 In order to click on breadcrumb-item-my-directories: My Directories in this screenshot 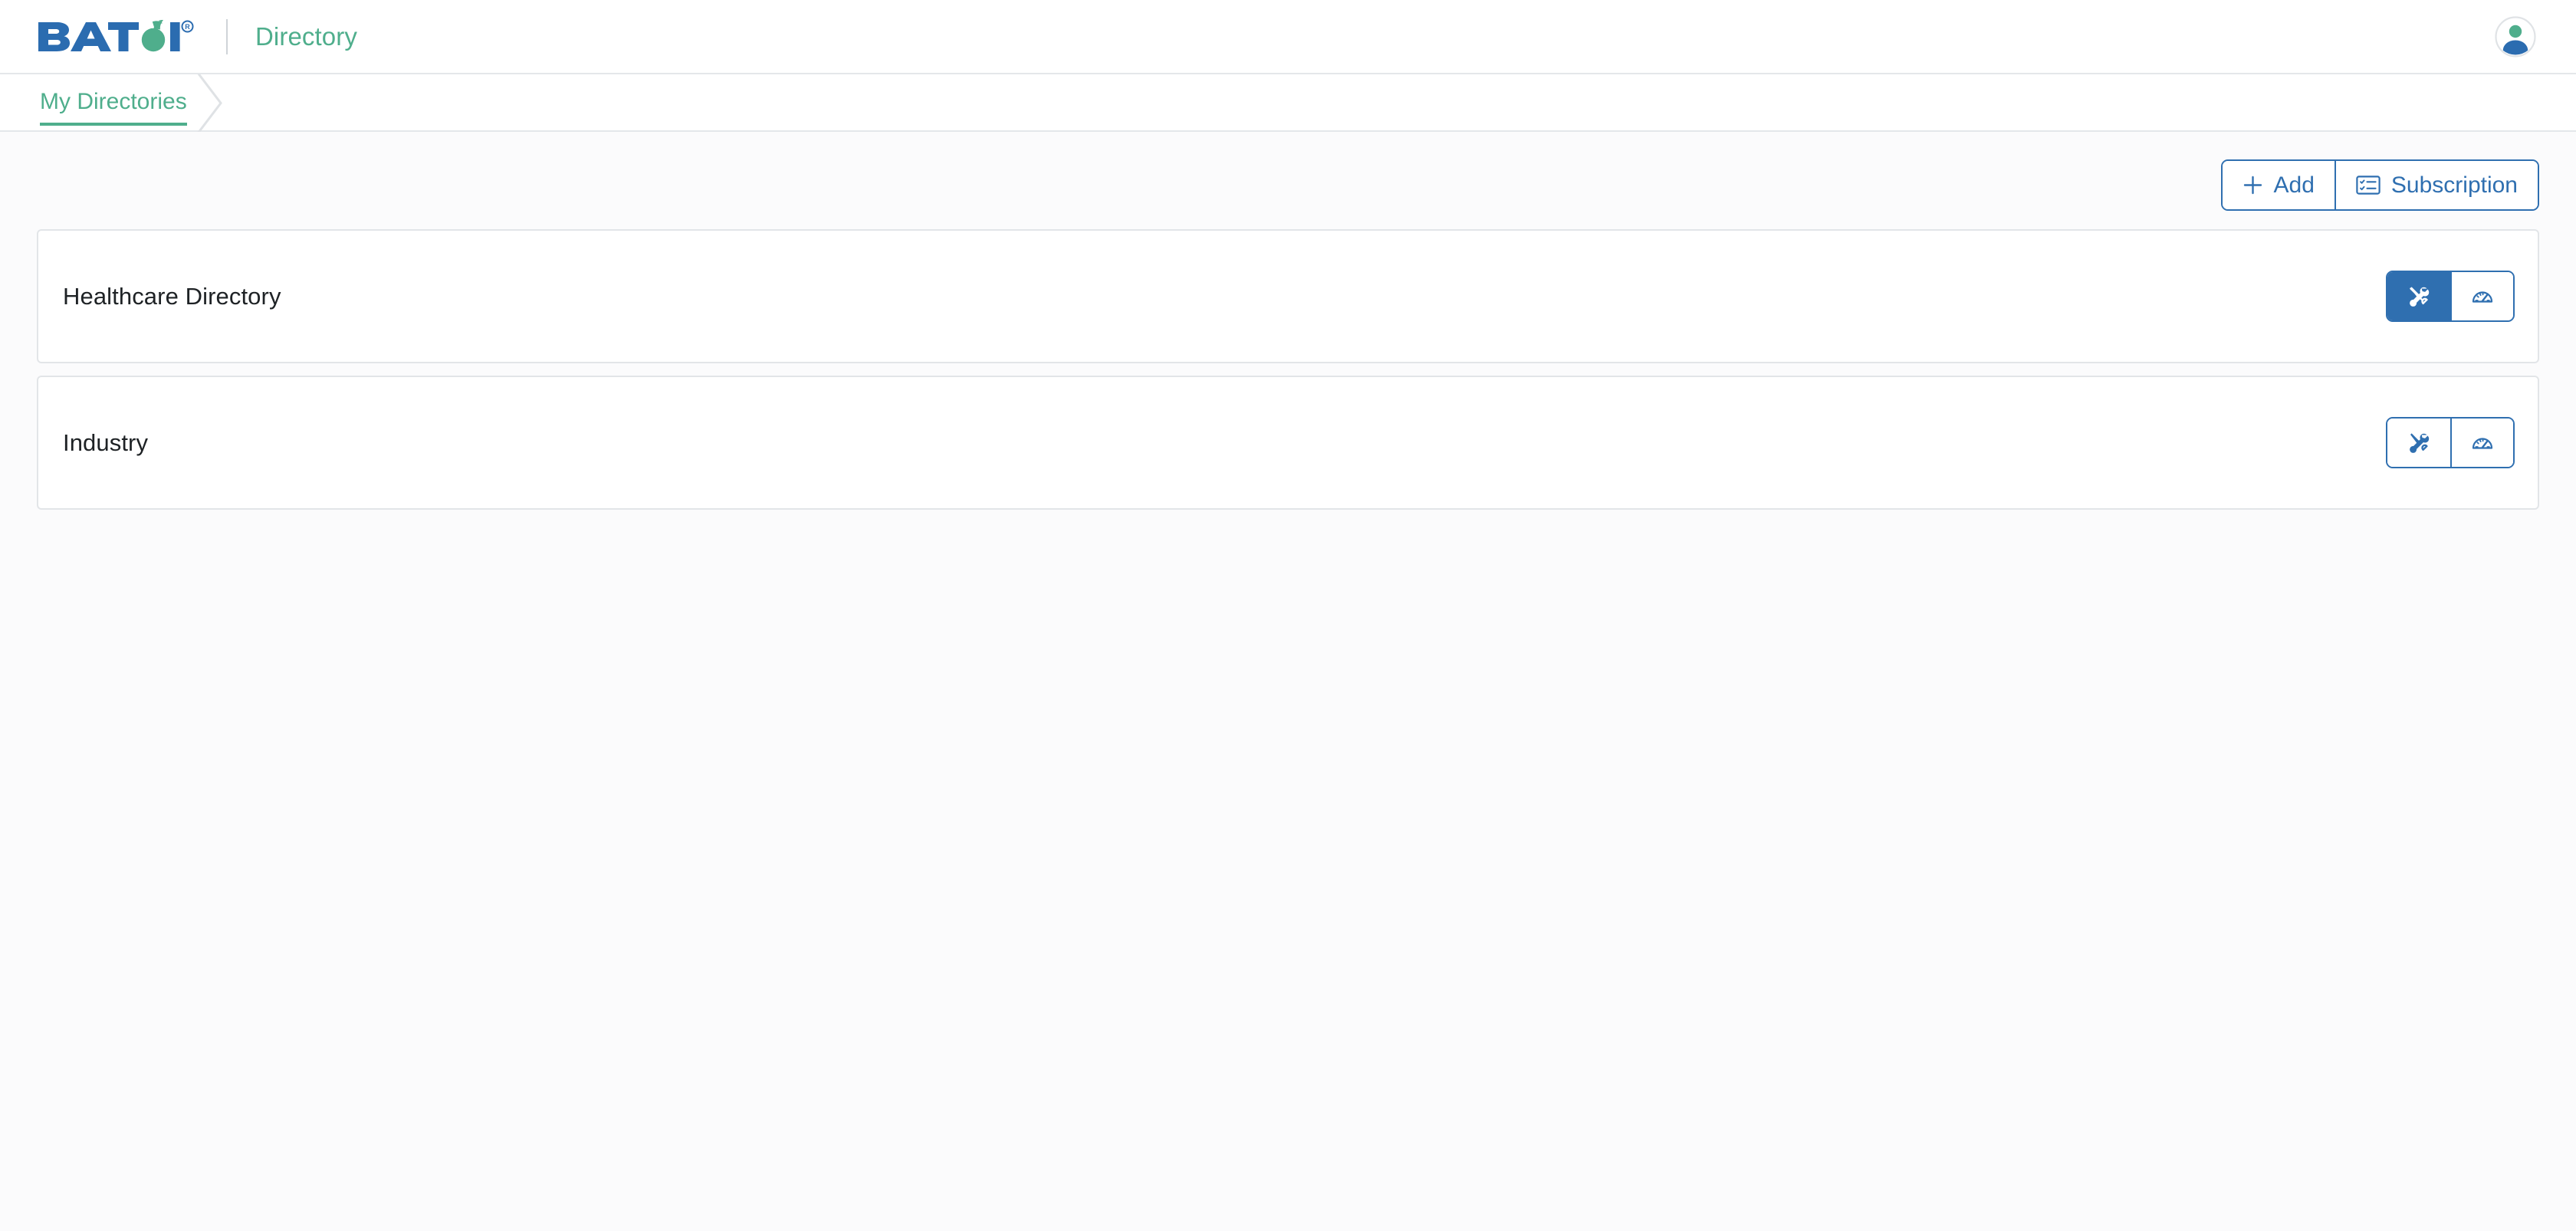, I will do `click(113, 103)`.